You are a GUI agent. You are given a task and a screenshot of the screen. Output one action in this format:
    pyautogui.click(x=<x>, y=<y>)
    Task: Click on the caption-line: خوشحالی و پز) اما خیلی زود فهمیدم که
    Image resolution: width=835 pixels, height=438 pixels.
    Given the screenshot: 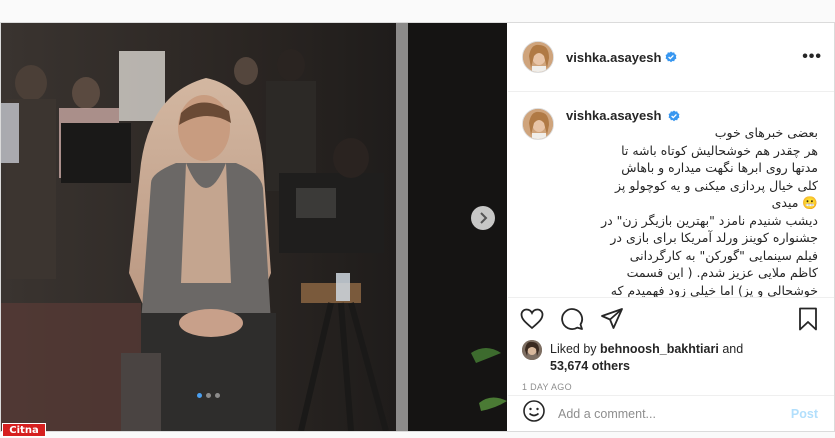 What is the action you would take?
    pyautogui.click(x=714, y=290)
    